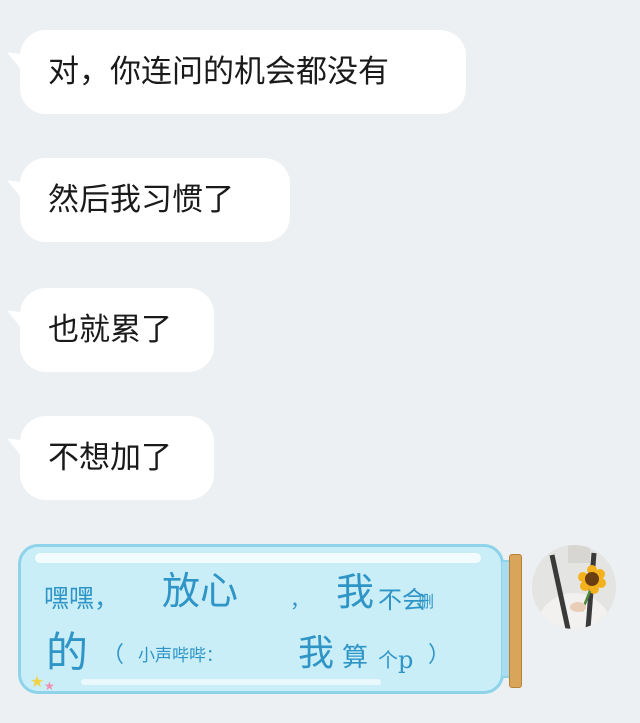 The width and height of the screenshot is (640, 723). What do you see at coordinates (82, 598) in the screenshot?
I see `sticker-text: 嘿嘿，` at bounding box center [82, 598].